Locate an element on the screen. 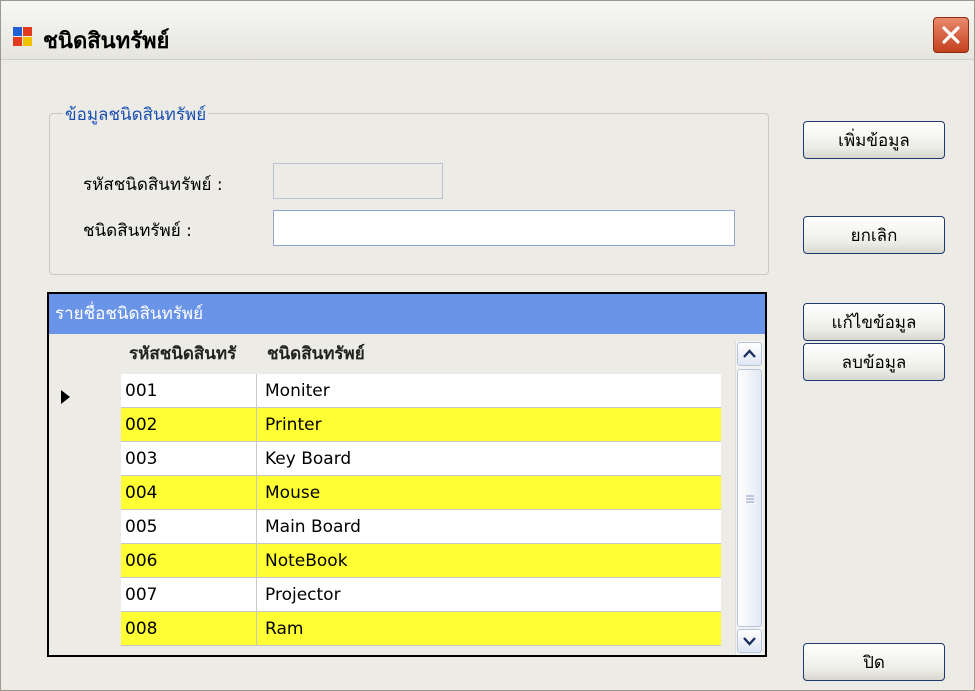 The image size is (975, 691). asset-type-name-label: ชนิดสินทรัพย์ : is located at coordinates (137, 231).